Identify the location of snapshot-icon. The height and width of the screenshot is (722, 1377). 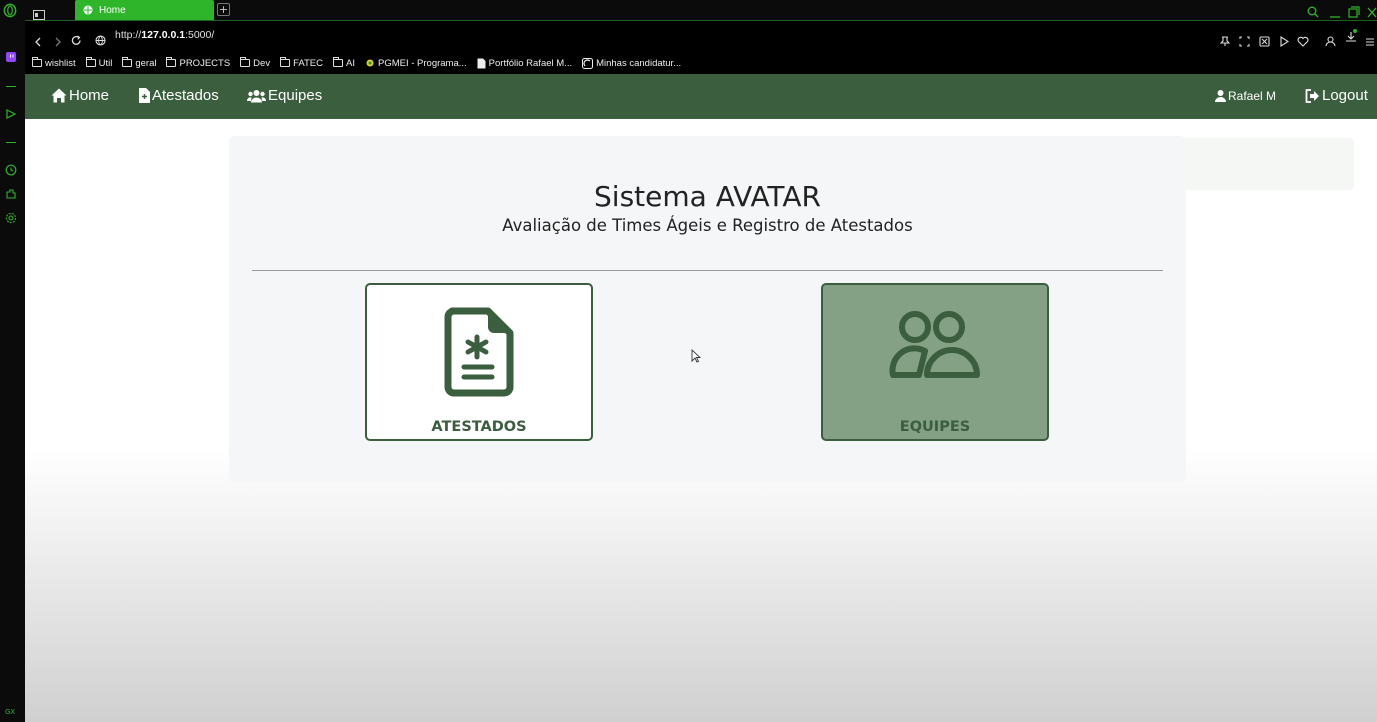
(1244, 41).